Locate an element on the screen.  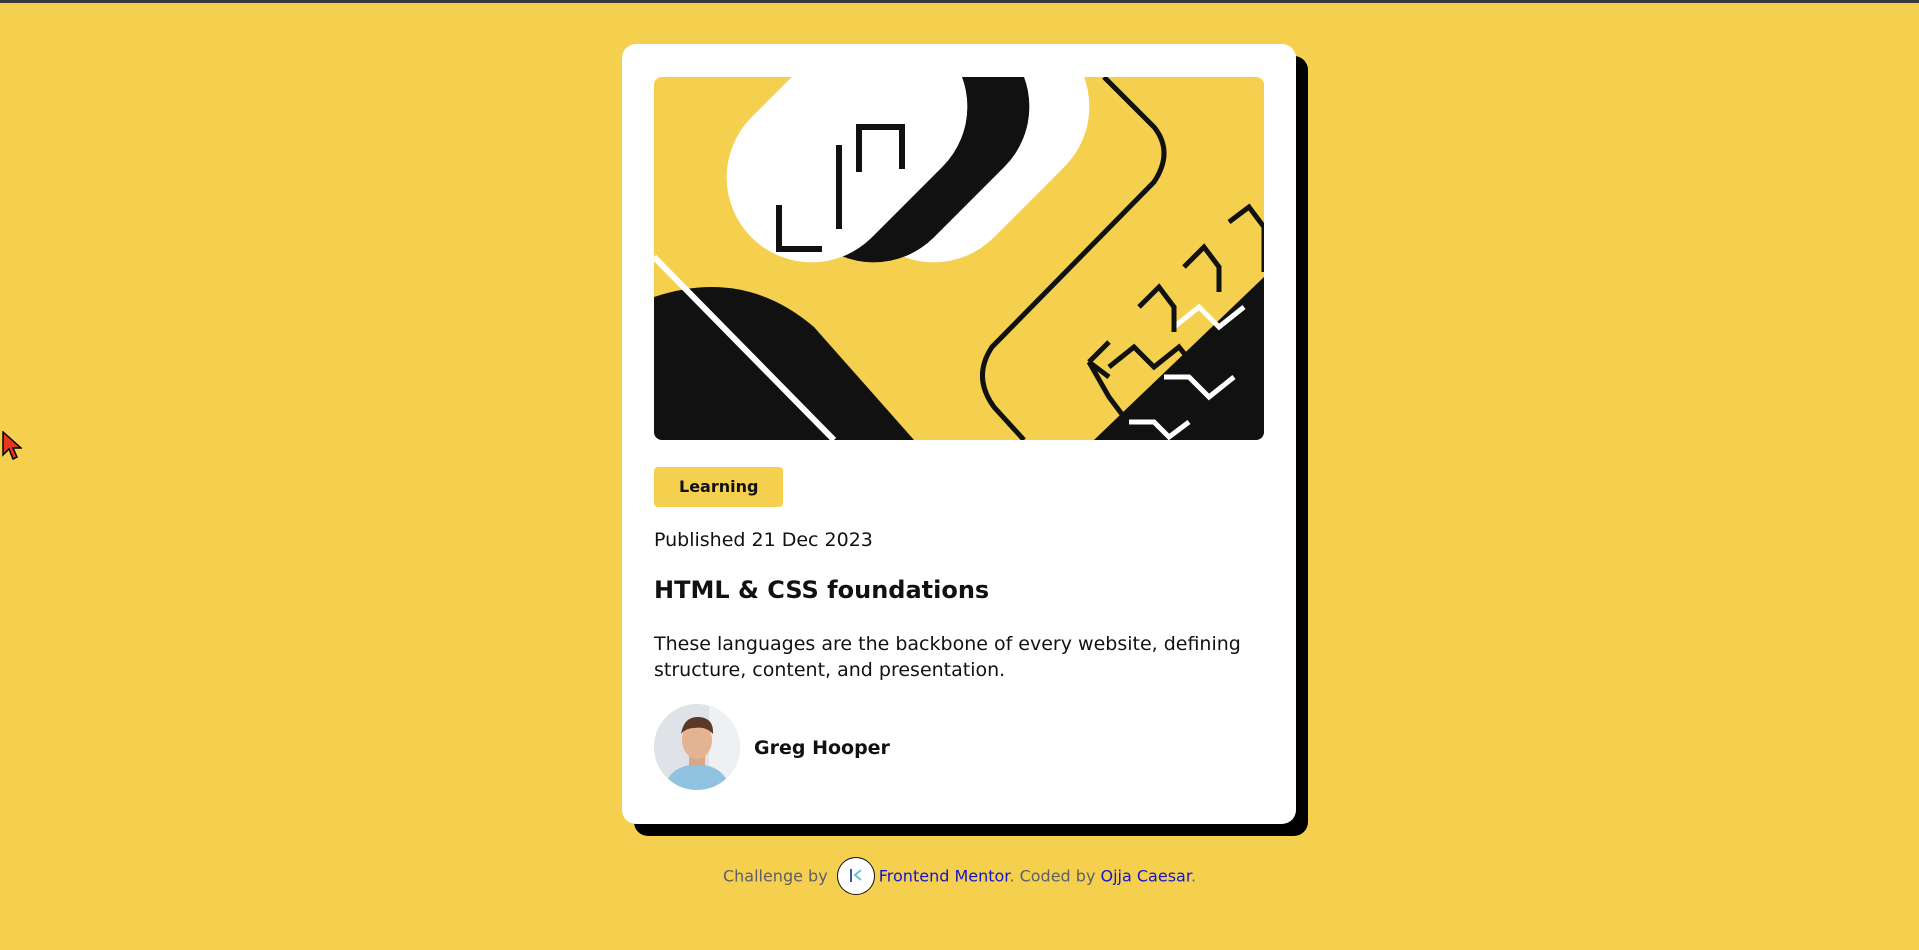
card-title: HTML & CSS foundations is located at coordinates (821, 590).